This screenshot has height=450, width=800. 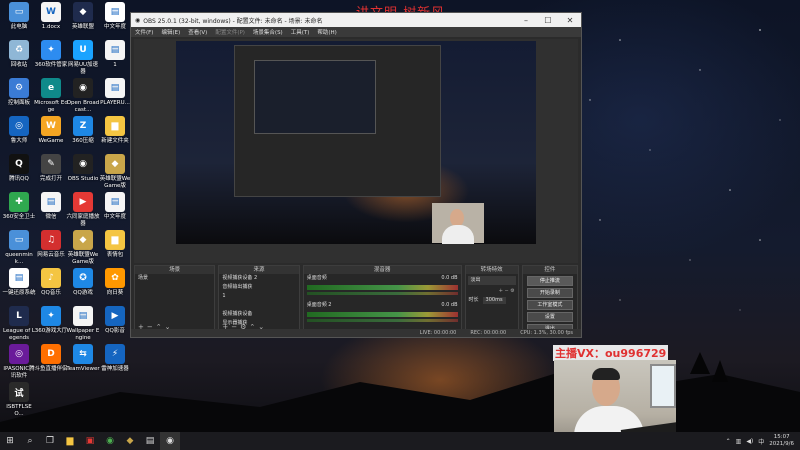 What do you see at coordinates (19, 126) in the screenshot?
I see `app-icon: ◎` at bounding box center [19, 126].